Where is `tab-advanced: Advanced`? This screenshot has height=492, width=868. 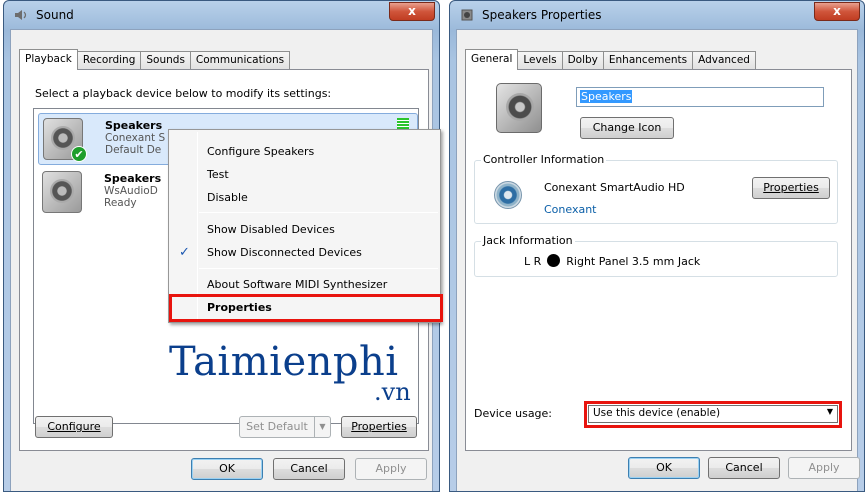 tab-advanced: Advanced is located at coordinates (724, 60).